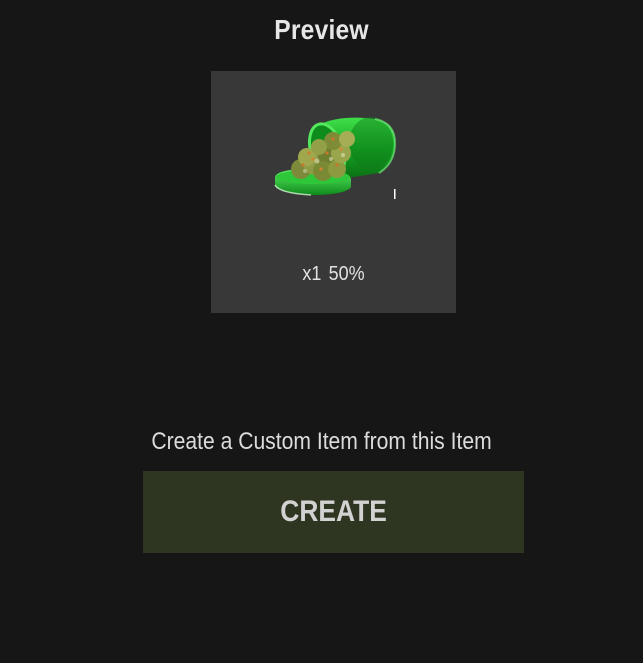 Image resolution: width=643 pixels, height=663 pixels. Describe the element at coordinates (346, 274) in the screenshot. I see `item-condition: 50%` at that location.